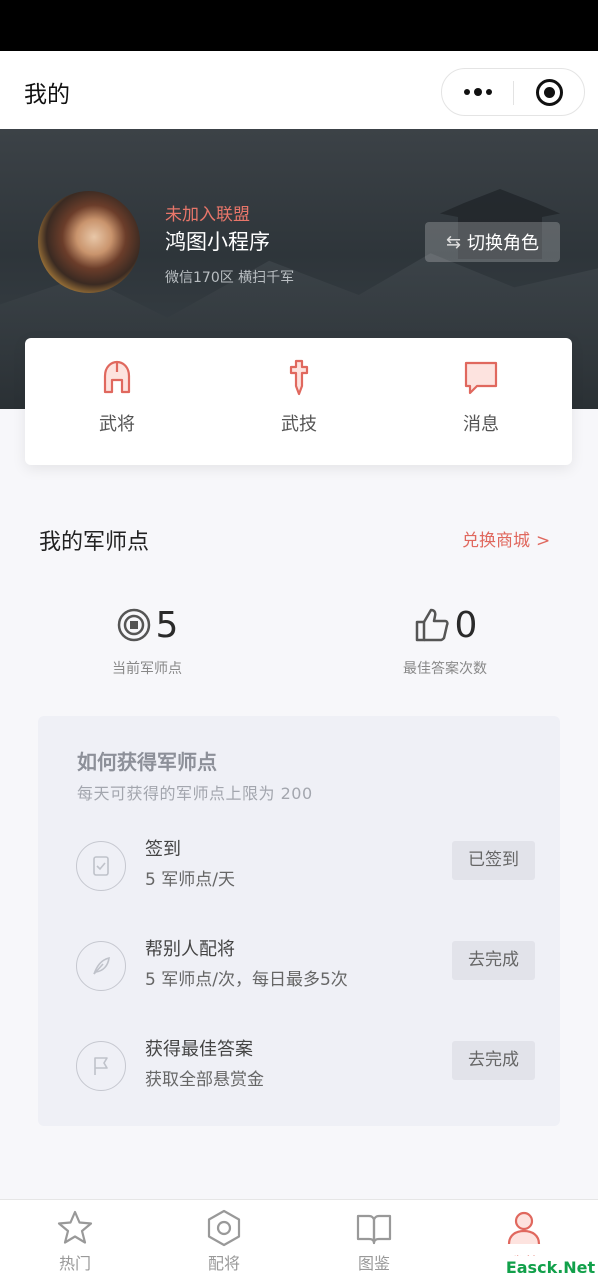 The height and width of the screenshot is (1280, 598). Describe the element at coordinates (481, 397) in the screenshot. I see `quick-action-messages: 消息` at that location.